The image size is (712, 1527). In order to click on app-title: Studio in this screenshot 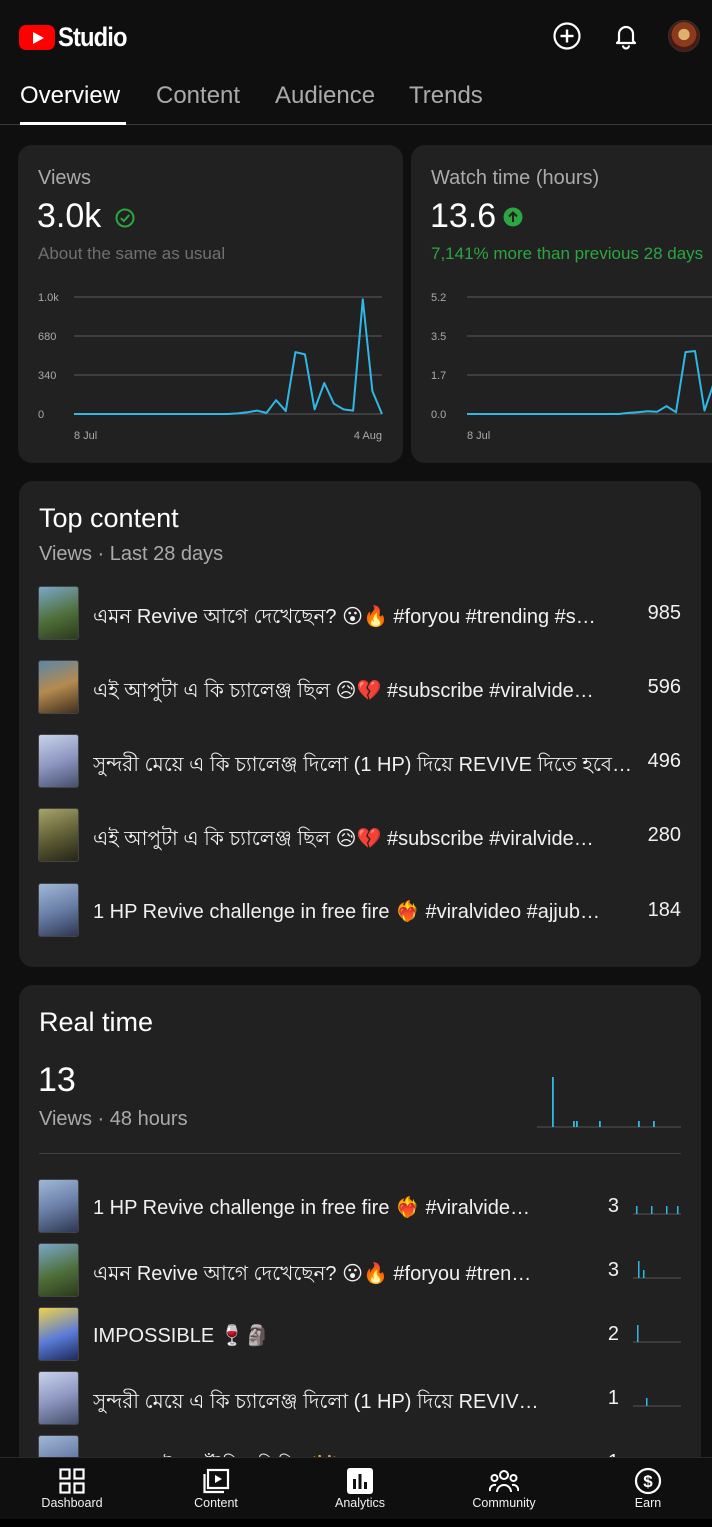, I will do `click(93, 37)`.